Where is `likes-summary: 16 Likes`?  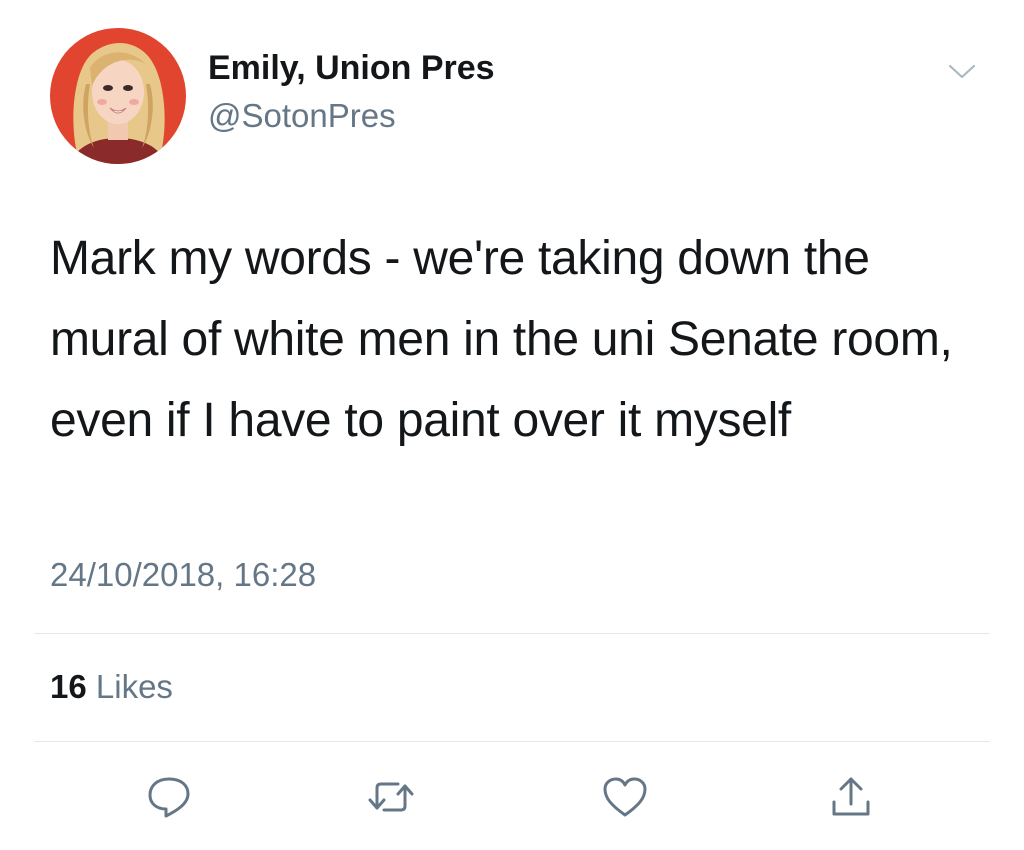 likes-summary: 16 Likes is located at coordinates (111, 687).